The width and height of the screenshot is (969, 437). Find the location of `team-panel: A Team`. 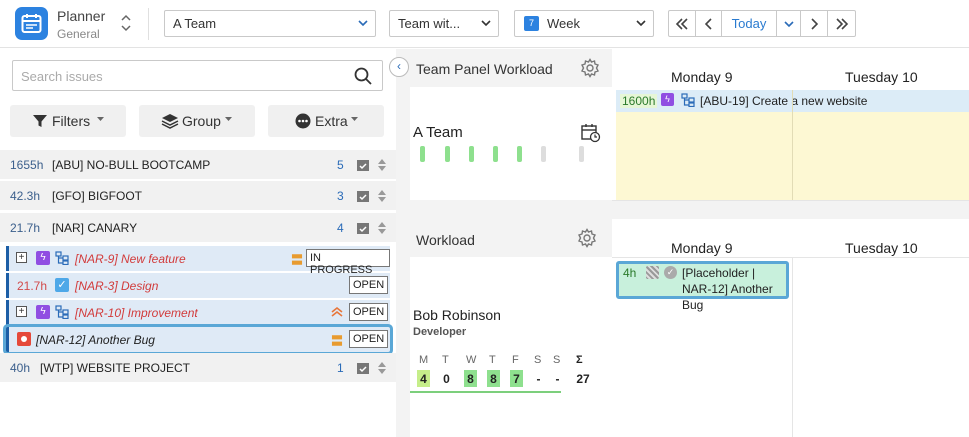

team-panel: A Team is located at coordinates (511, 143).